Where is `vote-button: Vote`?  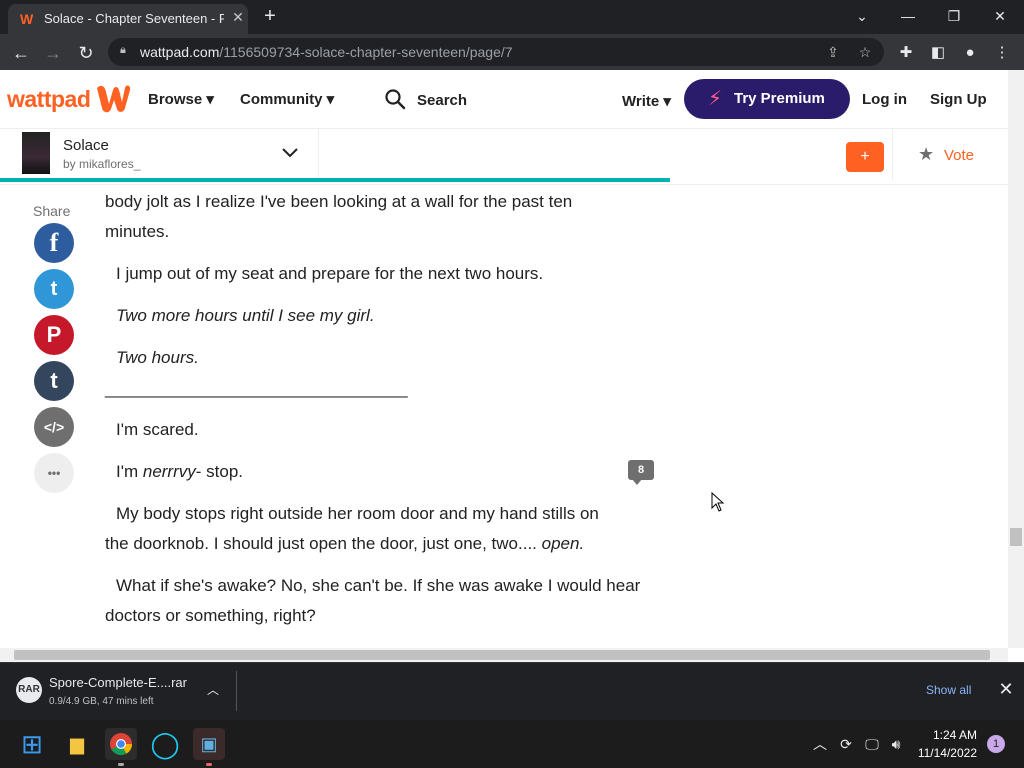
vote-button: Vote is located at coordinates (959, 155).